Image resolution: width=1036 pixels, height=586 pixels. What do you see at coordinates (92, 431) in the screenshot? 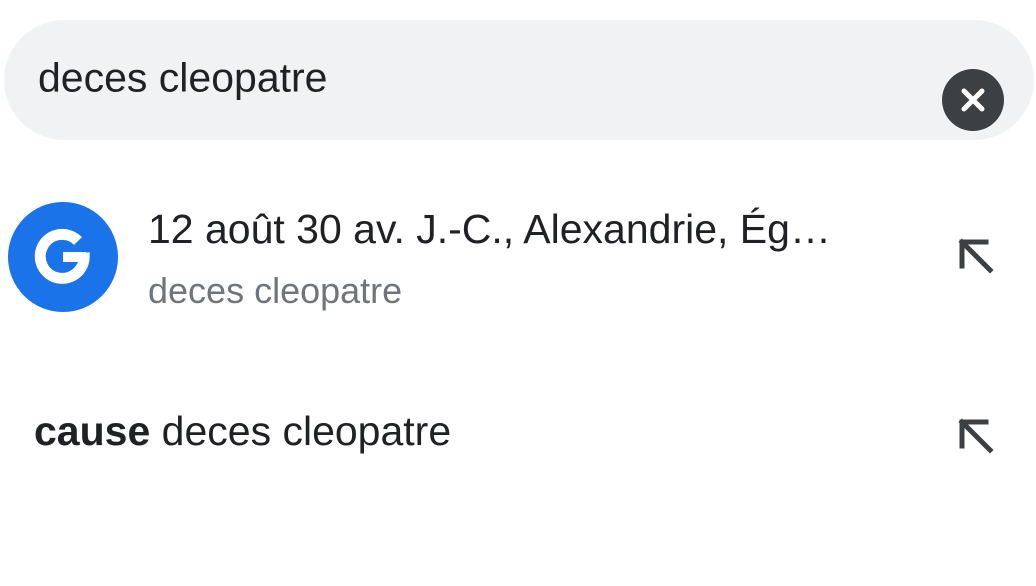
I see `suggestion-bold-prefix: cause` at bounding box center [92, 431].